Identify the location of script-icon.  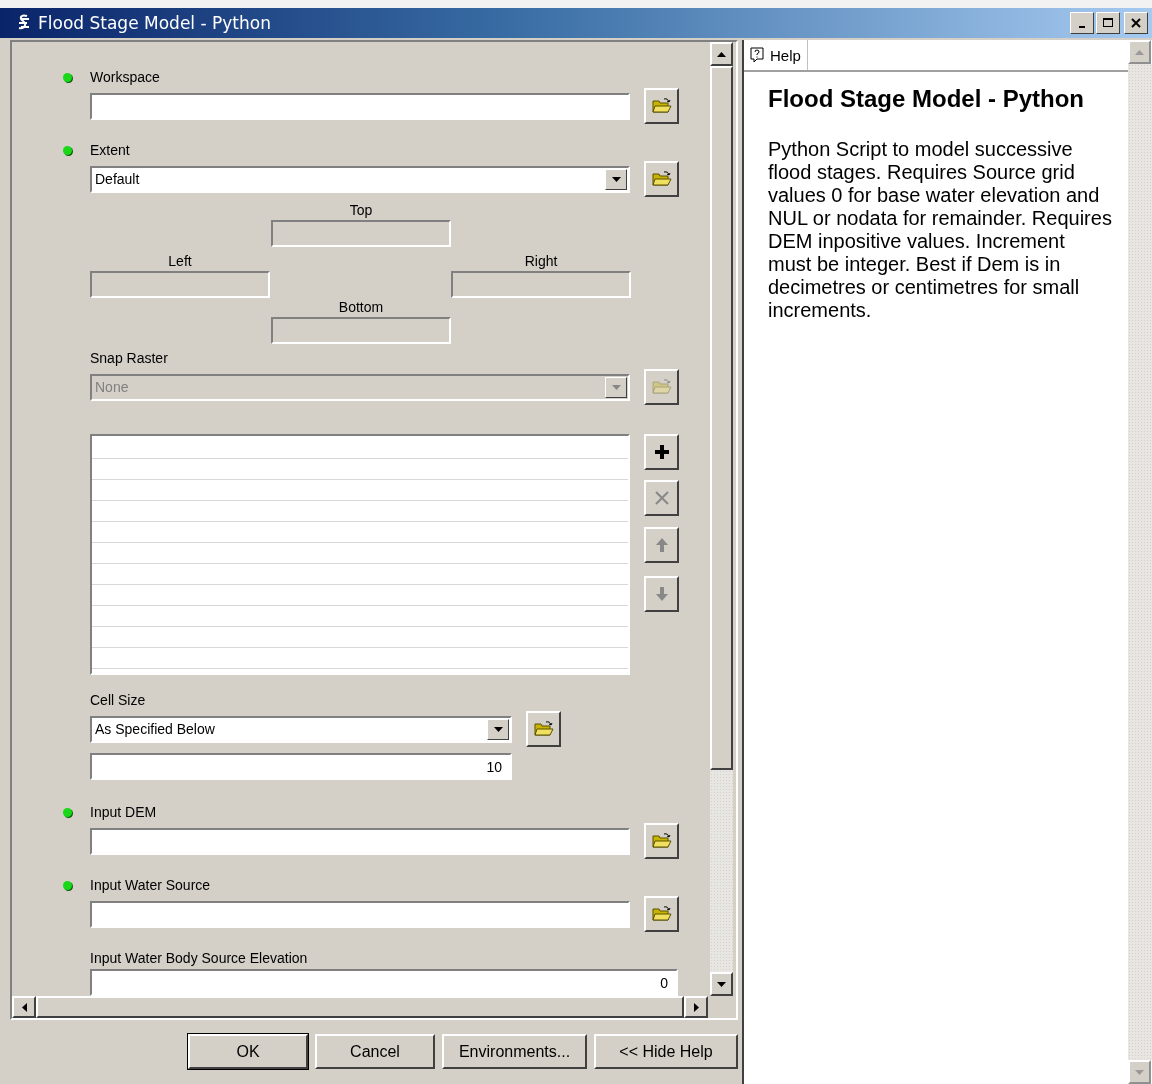
(24, 23).